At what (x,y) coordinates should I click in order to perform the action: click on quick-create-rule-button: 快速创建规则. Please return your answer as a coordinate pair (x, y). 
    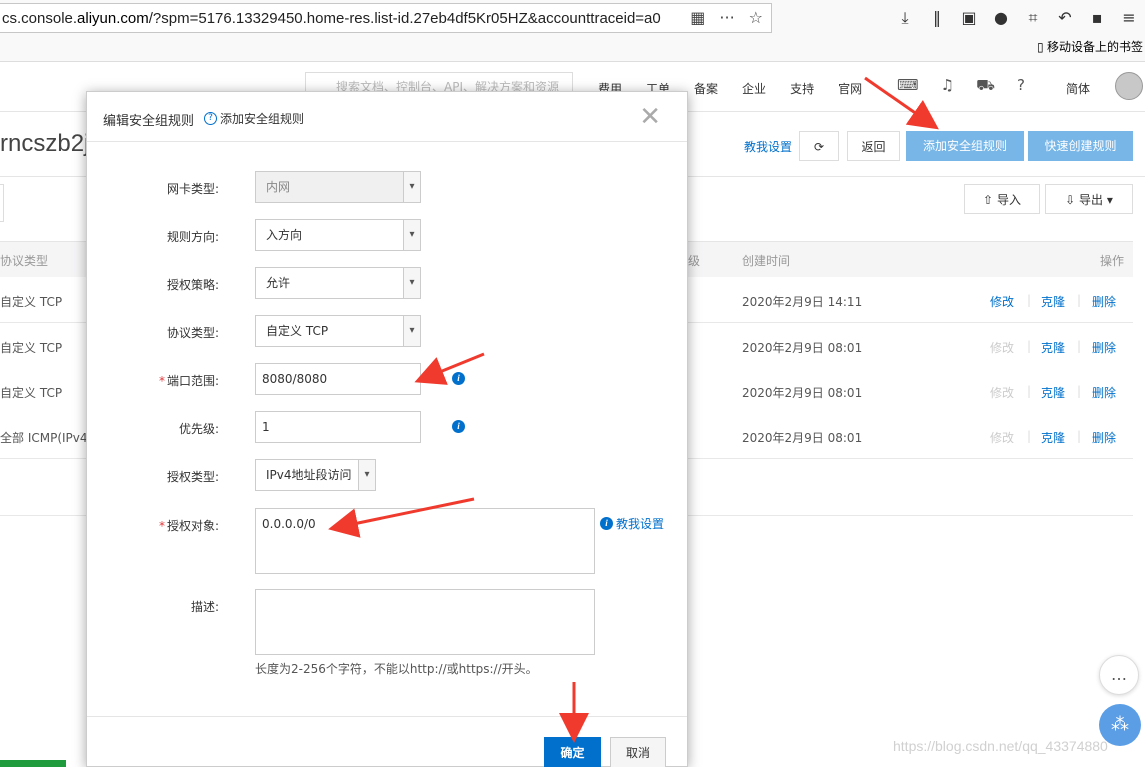
    Looking at the image, I should click on (1080, 146).